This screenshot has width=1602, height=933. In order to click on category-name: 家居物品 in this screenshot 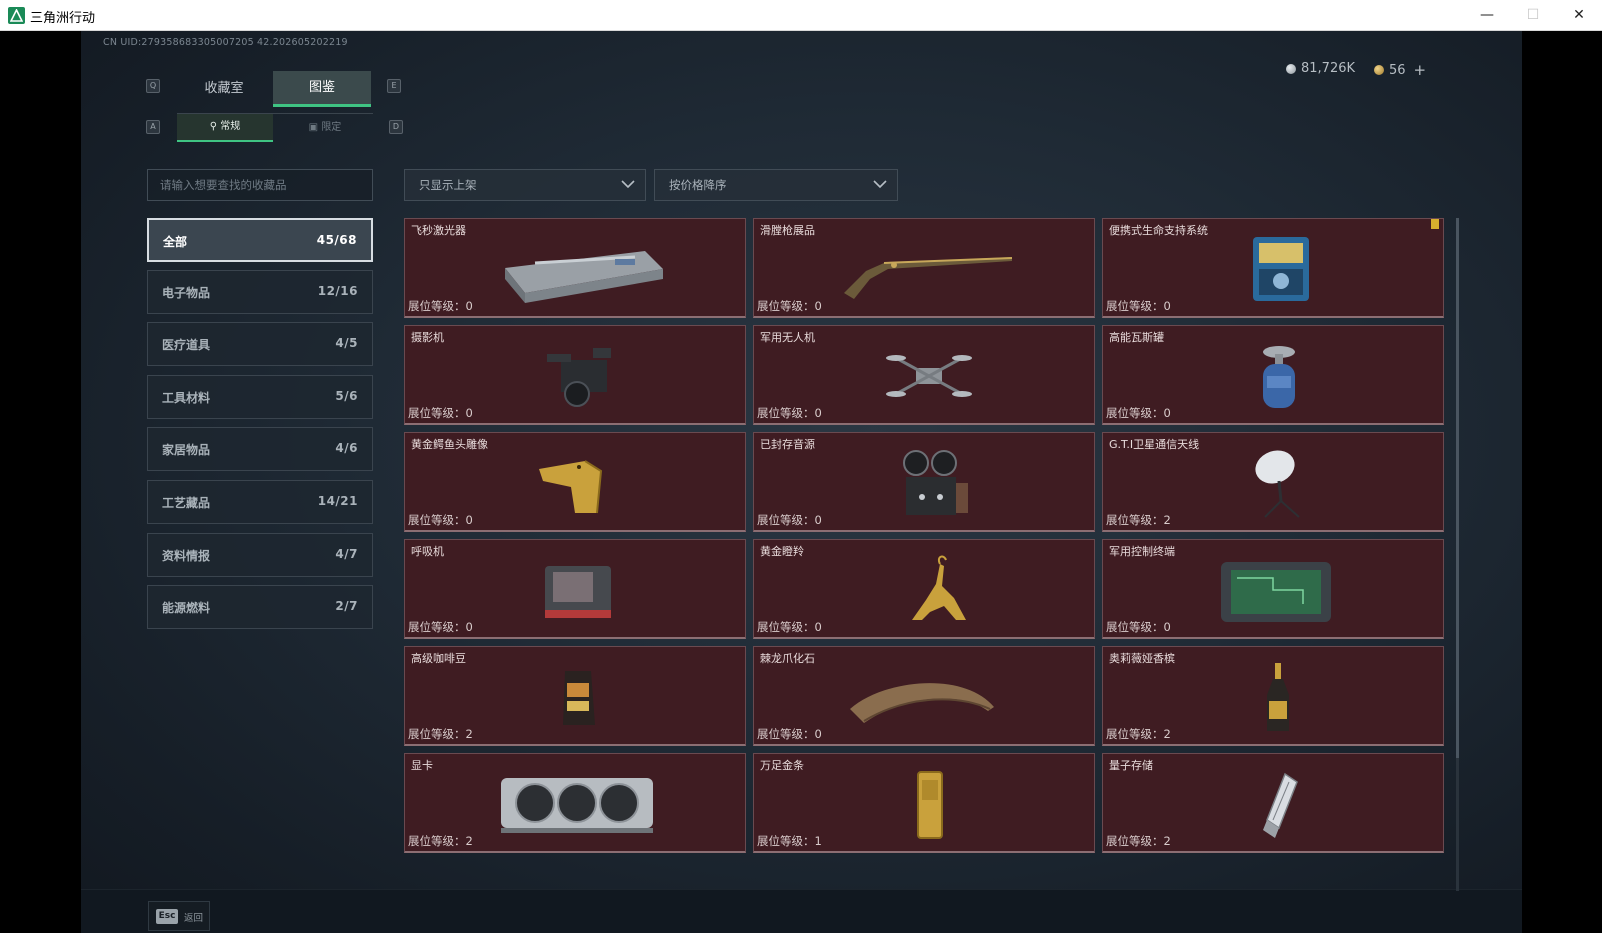, I will do `click(186, 450)`.